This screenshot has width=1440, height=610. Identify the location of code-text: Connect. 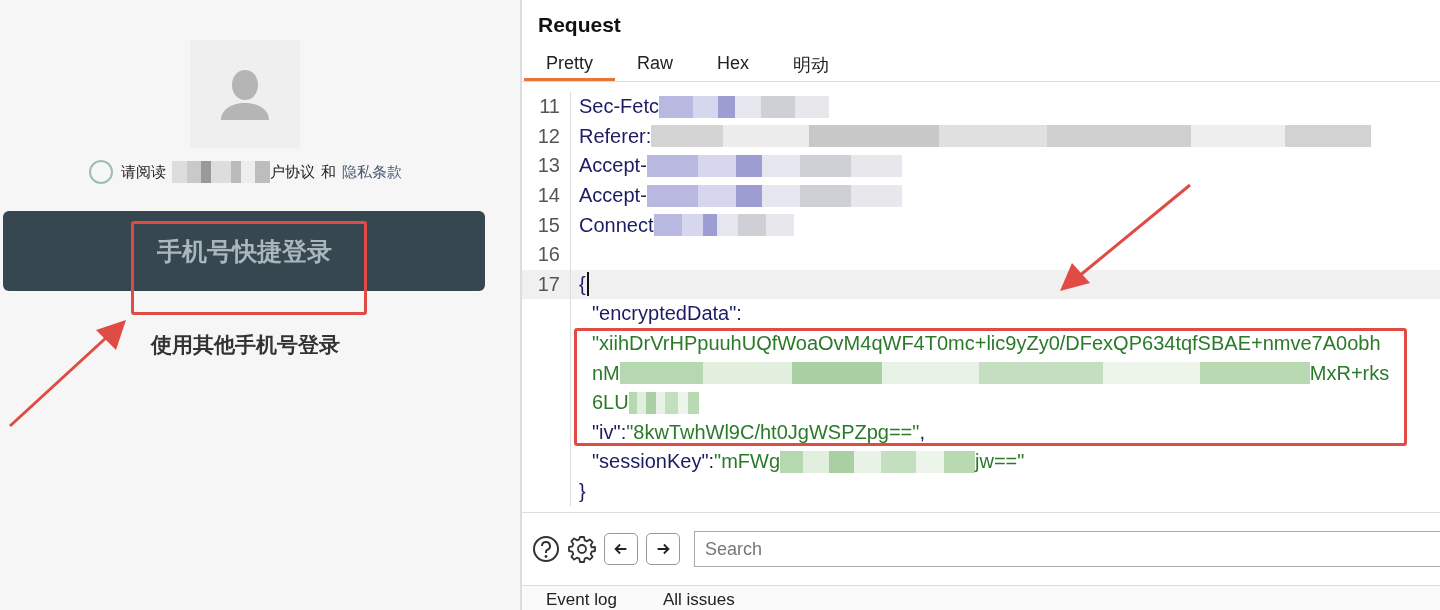
(616, 225).